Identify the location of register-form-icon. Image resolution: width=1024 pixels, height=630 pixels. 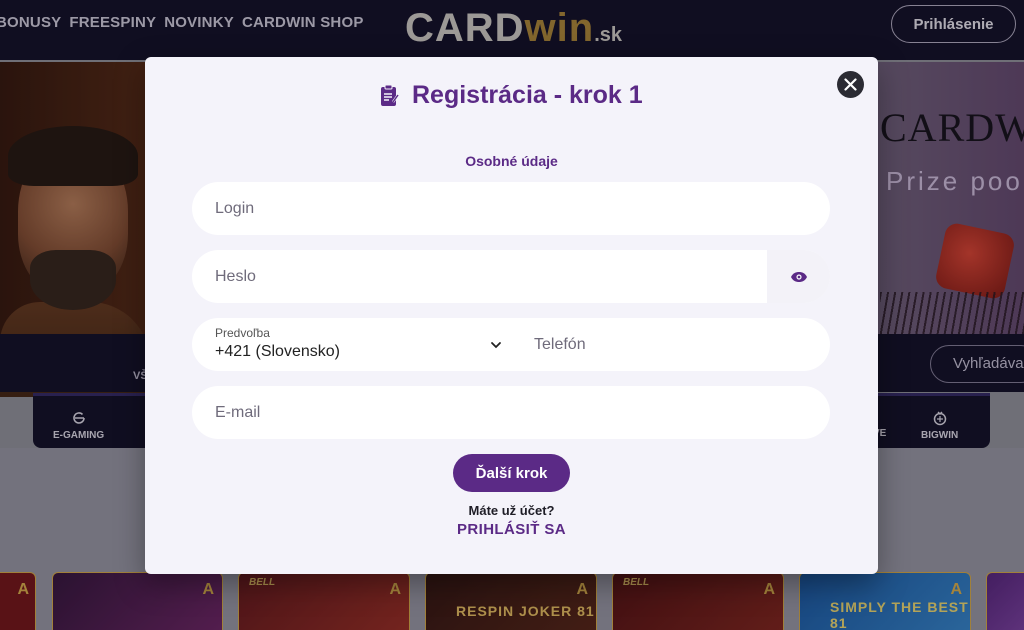
(390, 95).